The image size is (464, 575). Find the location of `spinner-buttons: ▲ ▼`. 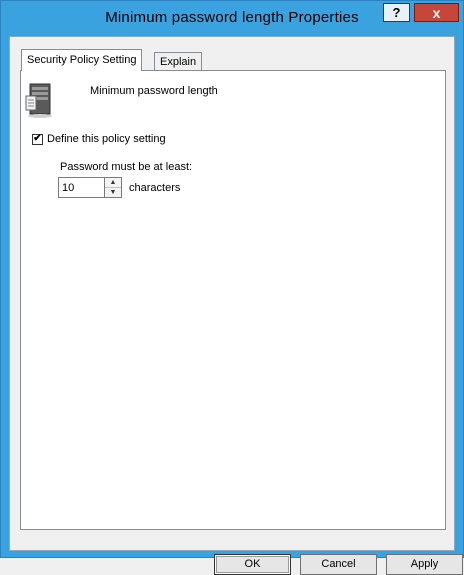

spinner-buttons: ▲ ▼ is located at coordinates (113, 187).